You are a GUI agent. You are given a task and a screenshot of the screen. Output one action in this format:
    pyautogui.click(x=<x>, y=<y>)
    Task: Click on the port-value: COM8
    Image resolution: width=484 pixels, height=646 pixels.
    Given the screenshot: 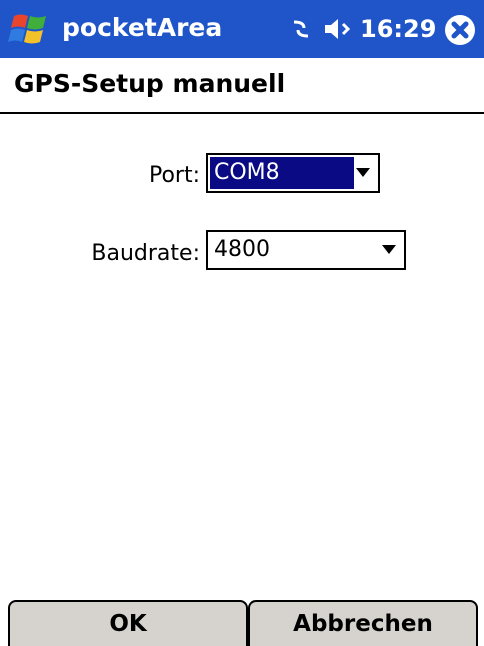 What is the action you would take?
    pyautogui.click(x=282, y=173)
    